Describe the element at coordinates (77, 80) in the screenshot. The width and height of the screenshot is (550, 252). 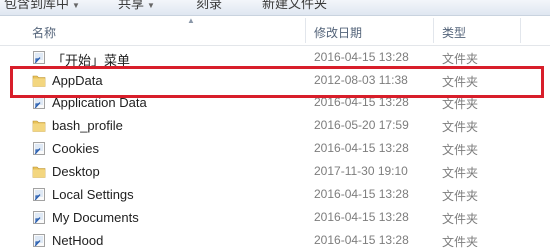
I see `file-name: AppData` at that location.